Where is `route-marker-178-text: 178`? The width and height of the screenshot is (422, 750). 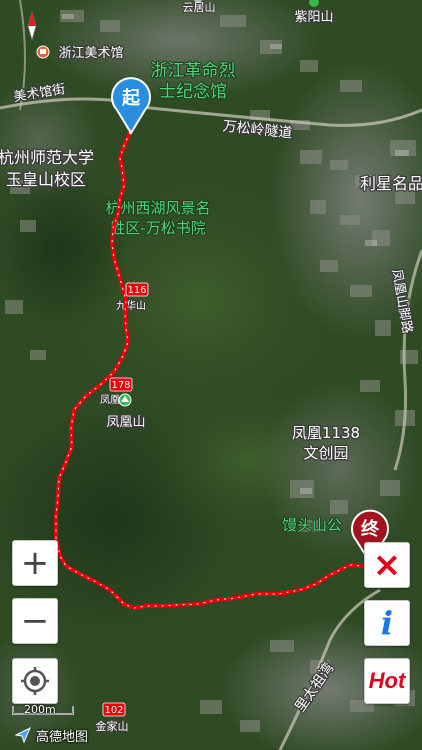 route-marker-178-text: 178 is located at coordinates (120, 385).